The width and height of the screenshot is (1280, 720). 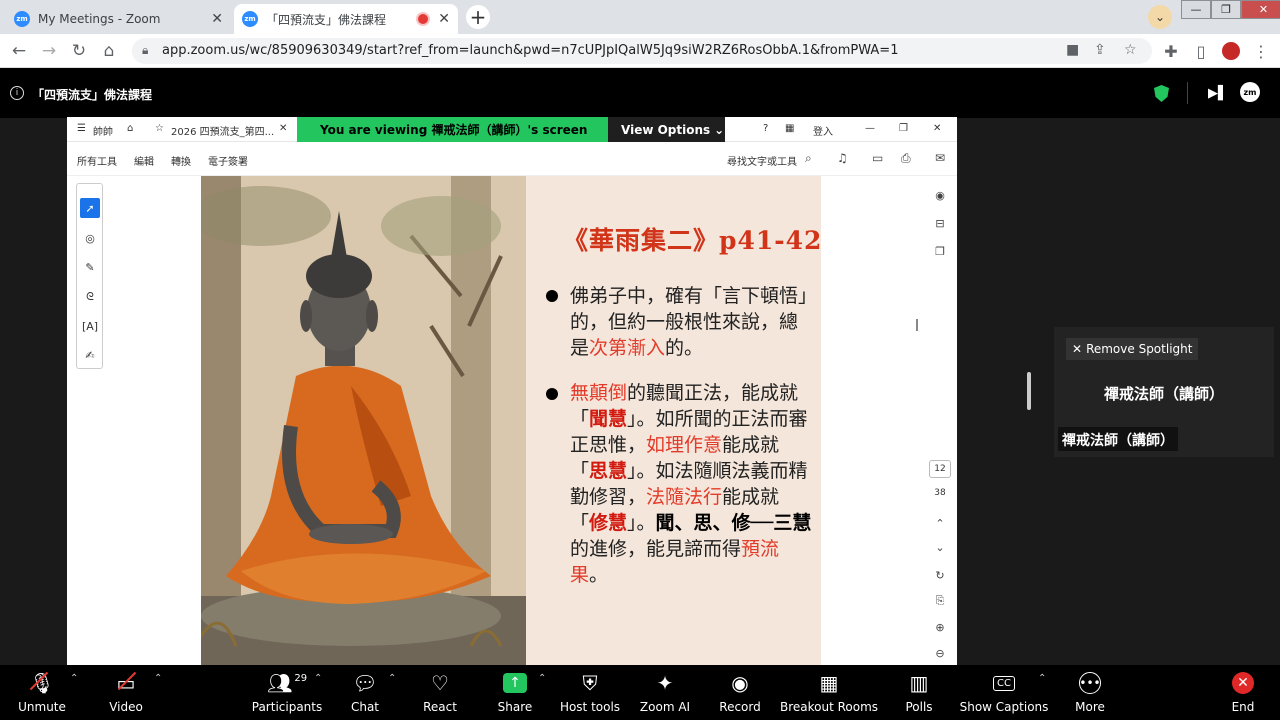 What do you see at coordinates (19, 51) in the screenshot?
I see `back-arrow-icon: ←` at bounding box center [19, 51].